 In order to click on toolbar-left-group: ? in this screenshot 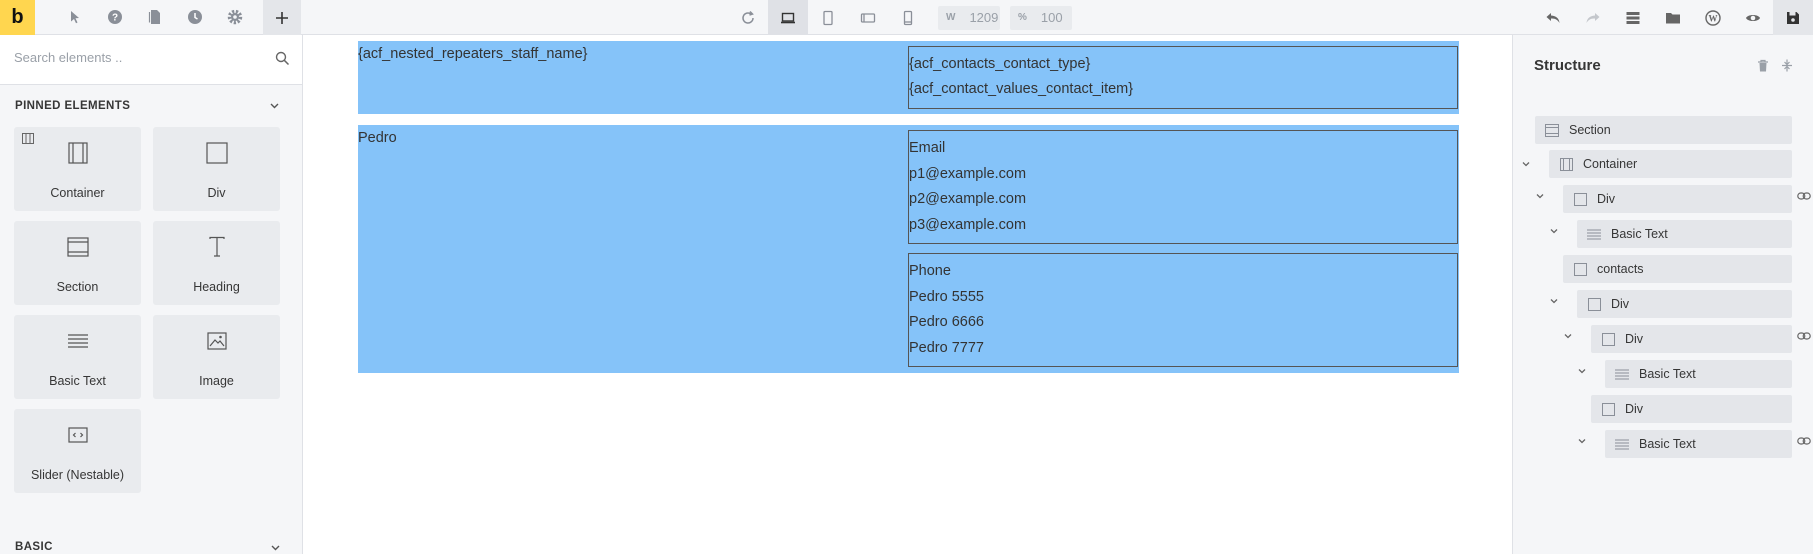, I will do `click(155, 17)`.